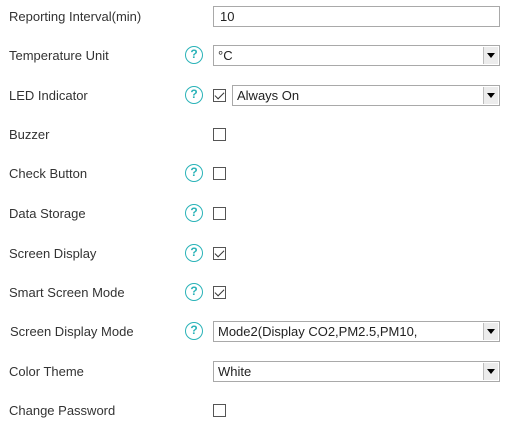 This screenshot has width=514, height=432. What do you see at coordinates (257, 174) in the screenshot?
I see `row-check-button: Check Button ?` at bounding box center [257, 174].